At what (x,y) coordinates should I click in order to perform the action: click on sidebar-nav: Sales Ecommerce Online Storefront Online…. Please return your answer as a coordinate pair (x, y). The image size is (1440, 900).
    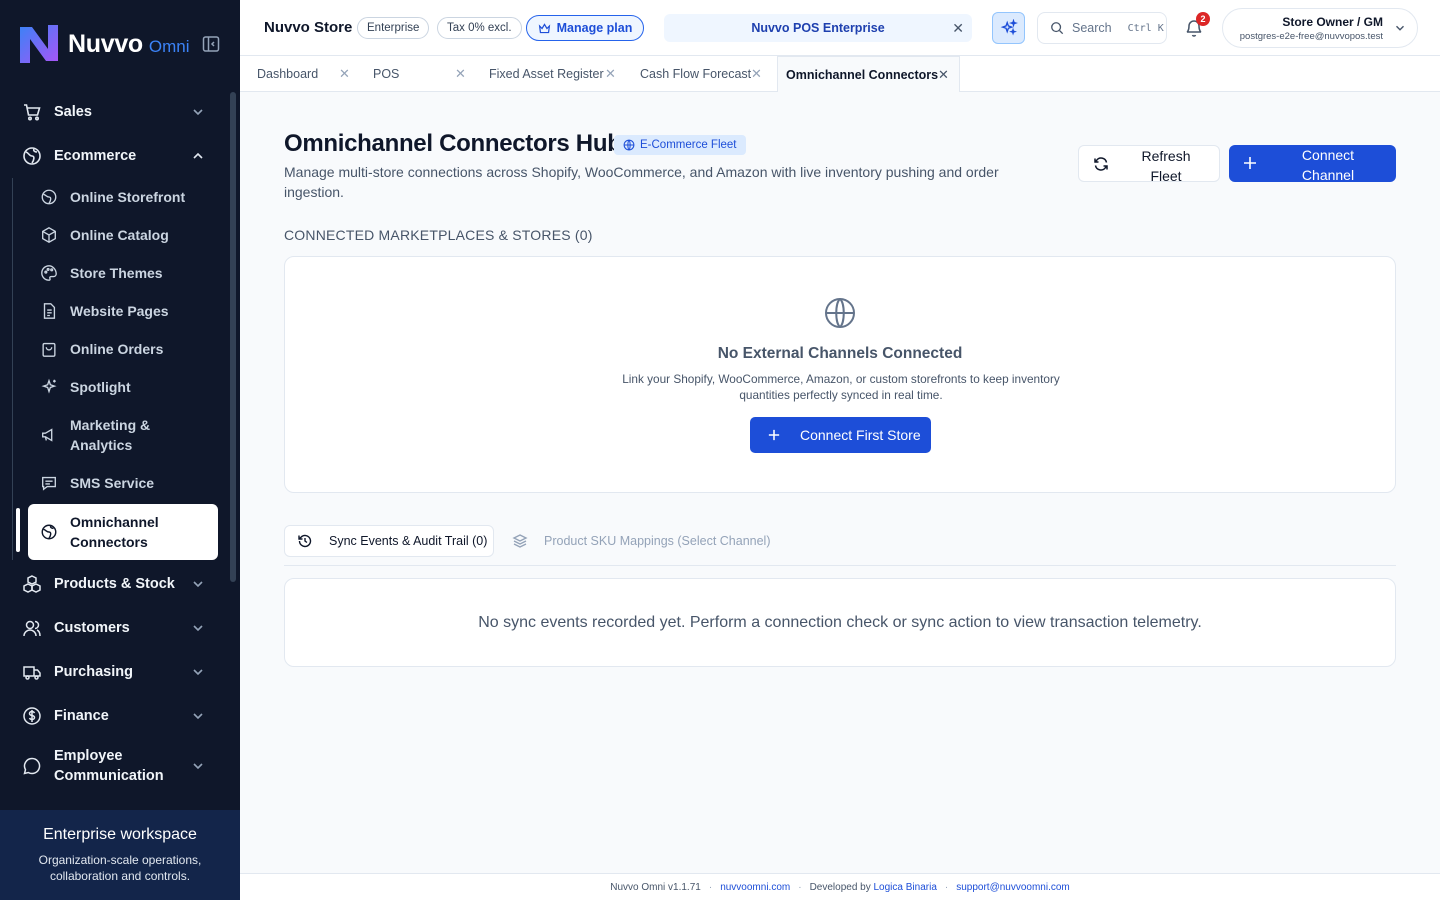
    Looking at the image, I should click on (114, 440).